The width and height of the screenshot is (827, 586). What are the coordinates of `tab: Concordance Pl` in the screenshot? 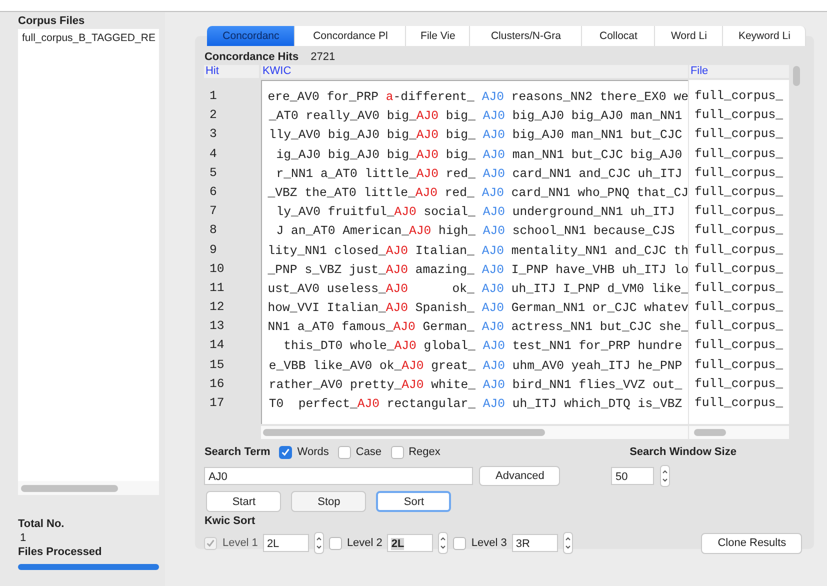 It's located at (350, 36).